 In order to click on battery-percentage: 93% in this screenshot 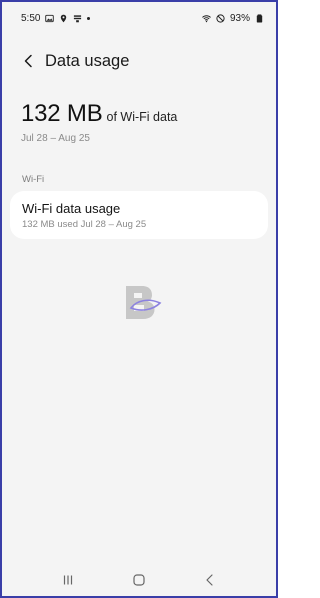, I will do `click(239, 18)`.